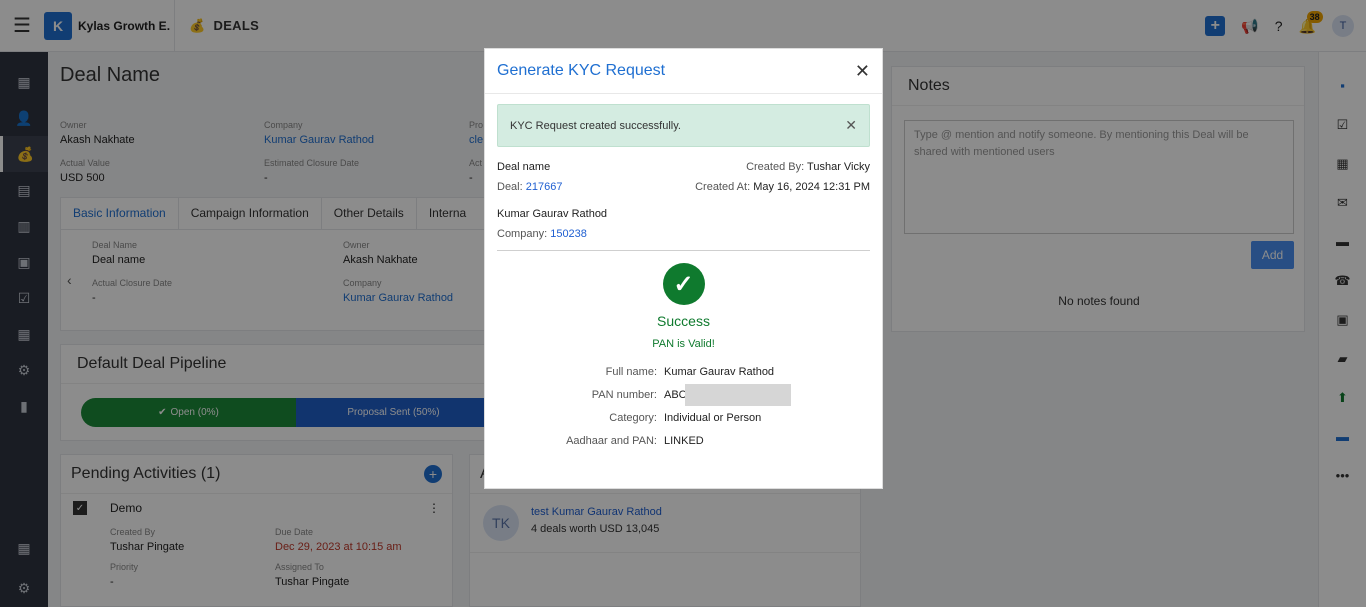 This screenshot has width=1366, height=607. I want to click on close-icon: ✕, so click(862, 71).